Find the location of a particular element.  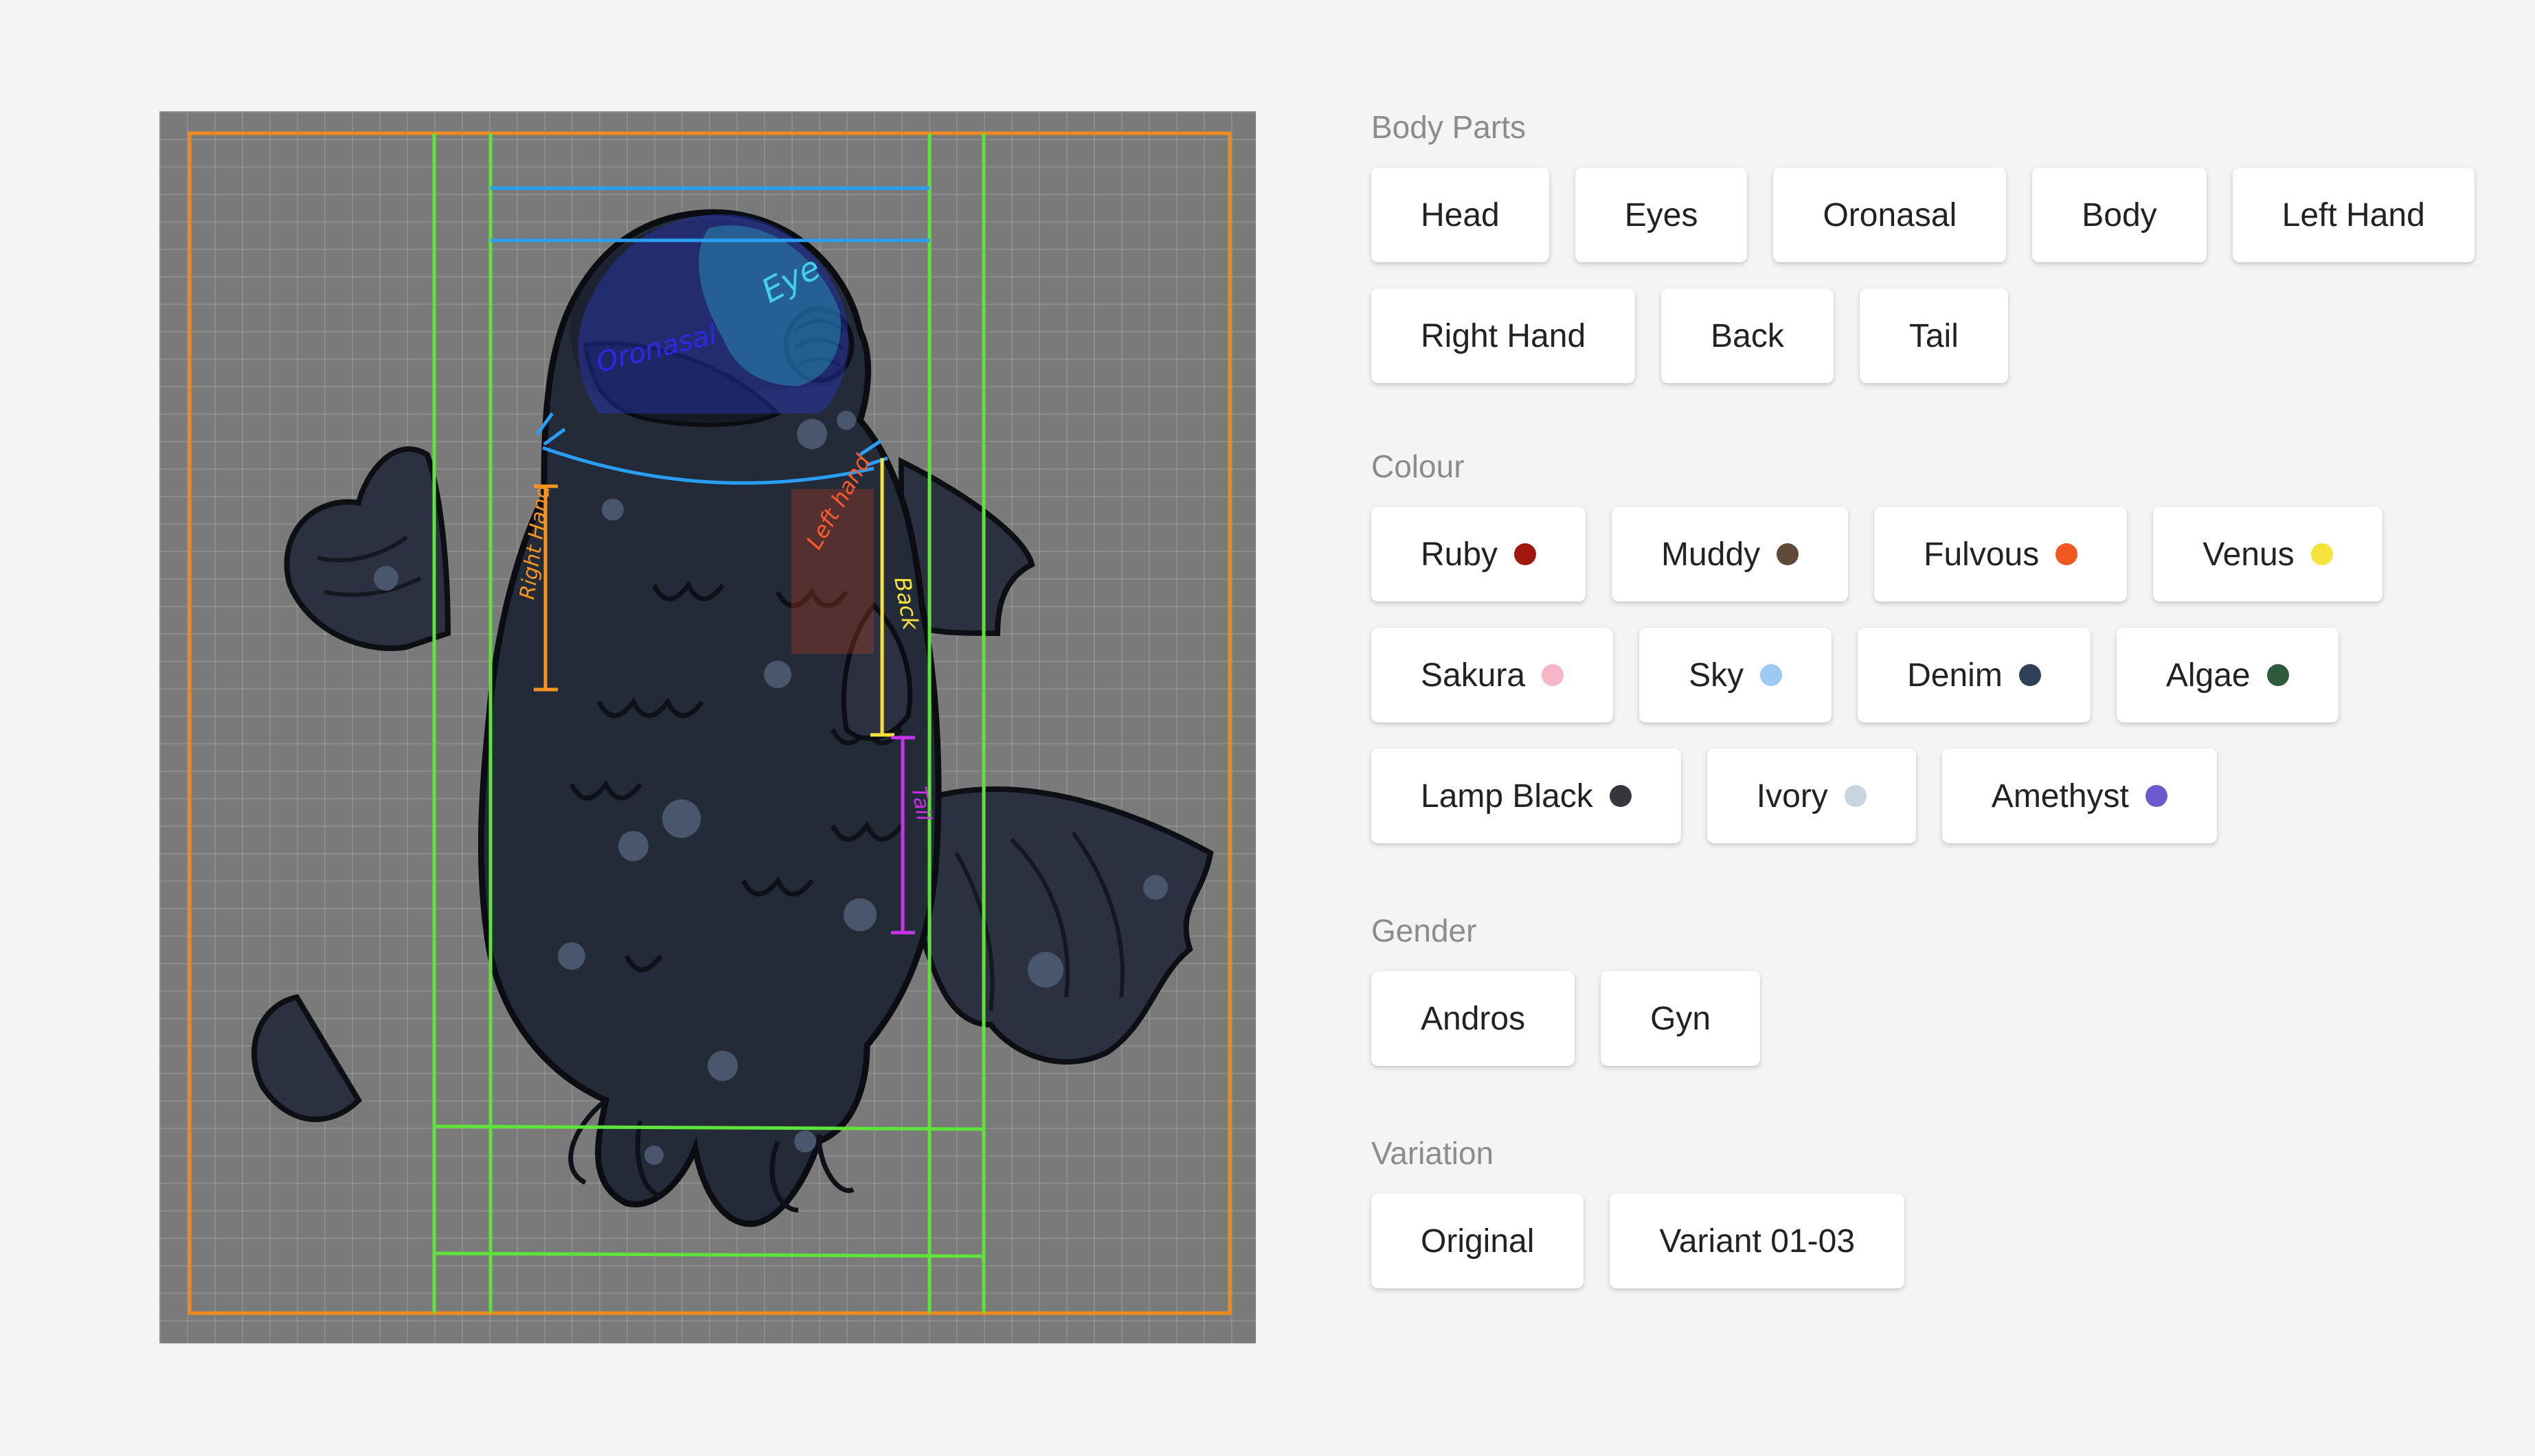

chip-label: Head is located at coordinates (1461, 215).